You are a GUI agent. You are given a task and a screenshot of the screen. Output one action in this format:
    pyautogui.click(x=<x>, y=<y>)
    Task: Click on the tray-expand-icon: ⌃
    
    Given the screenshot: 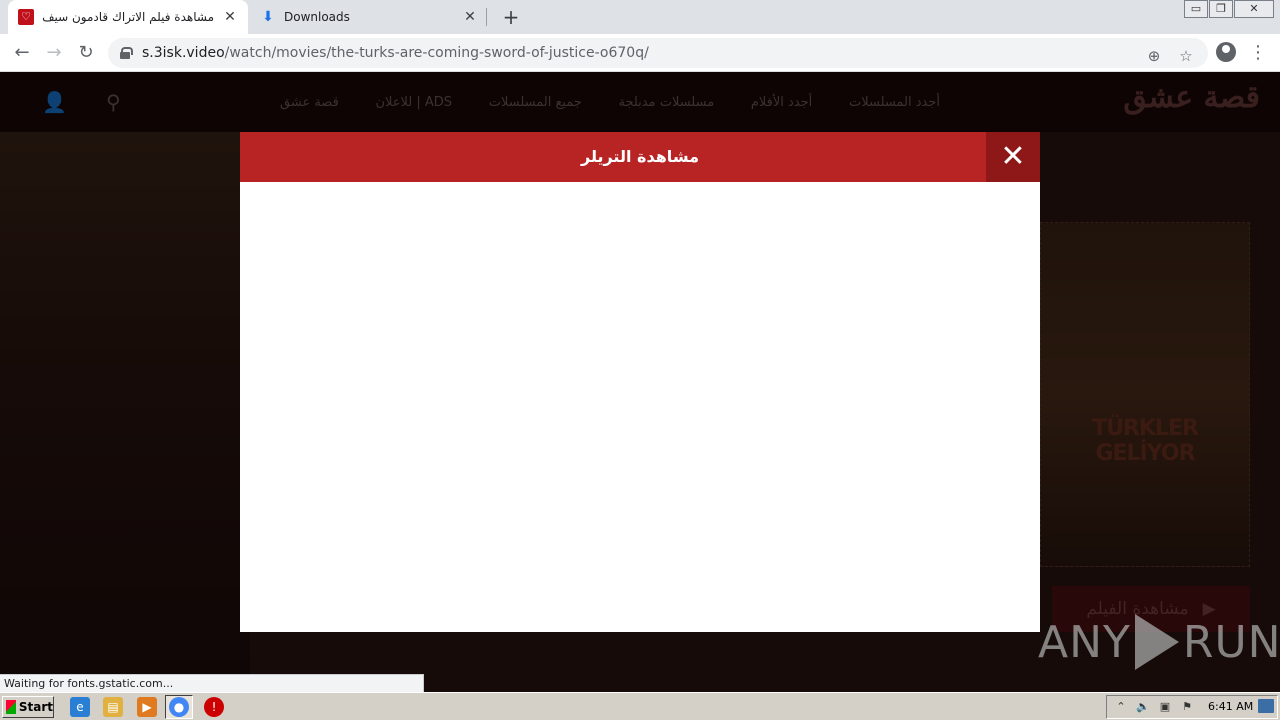 What is the action you would take?
    pyautogui.click(x=1121, y=707)
    